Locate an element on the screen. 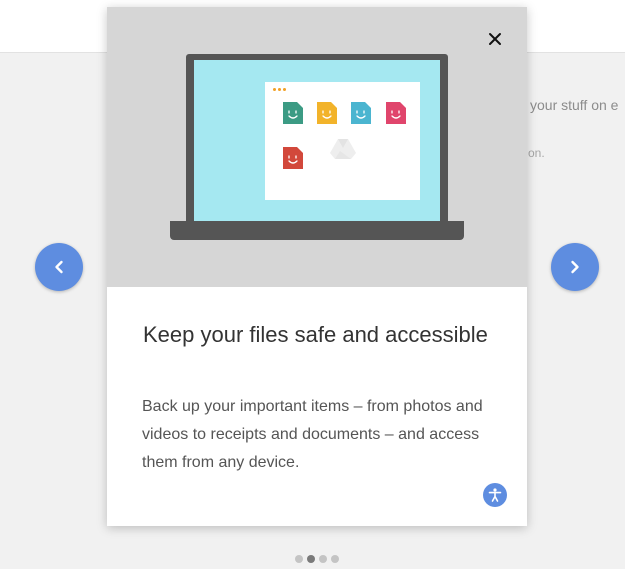 This screenshot has height=569, width=625. next-slide-button is located at coordinates (575, 267).